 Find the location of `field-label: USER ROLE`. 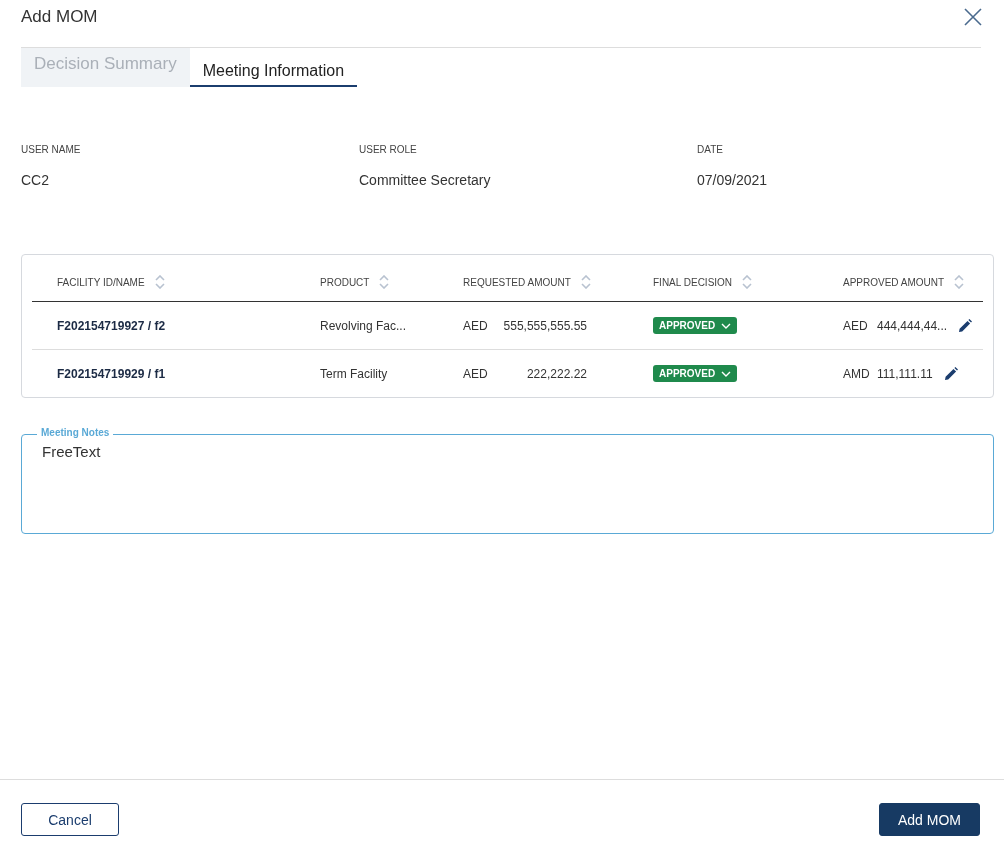

field-label: USER ROLE is located at coordinates (388, 149).